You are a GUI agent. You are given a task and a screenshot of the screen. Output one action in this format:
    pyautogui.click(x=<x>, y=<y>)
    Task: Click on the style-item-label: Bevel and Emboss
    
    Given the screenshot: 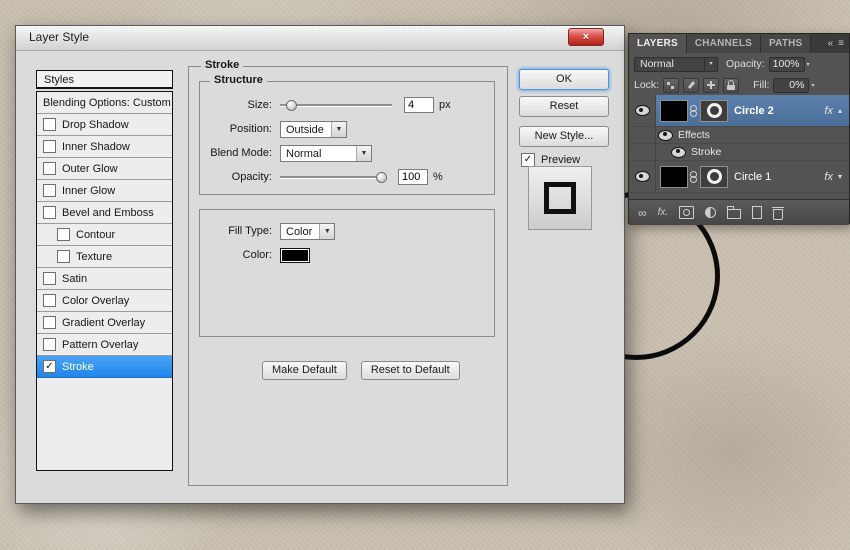 What is the action you would take?
    pyautogui.click(x=108, y=212)
    